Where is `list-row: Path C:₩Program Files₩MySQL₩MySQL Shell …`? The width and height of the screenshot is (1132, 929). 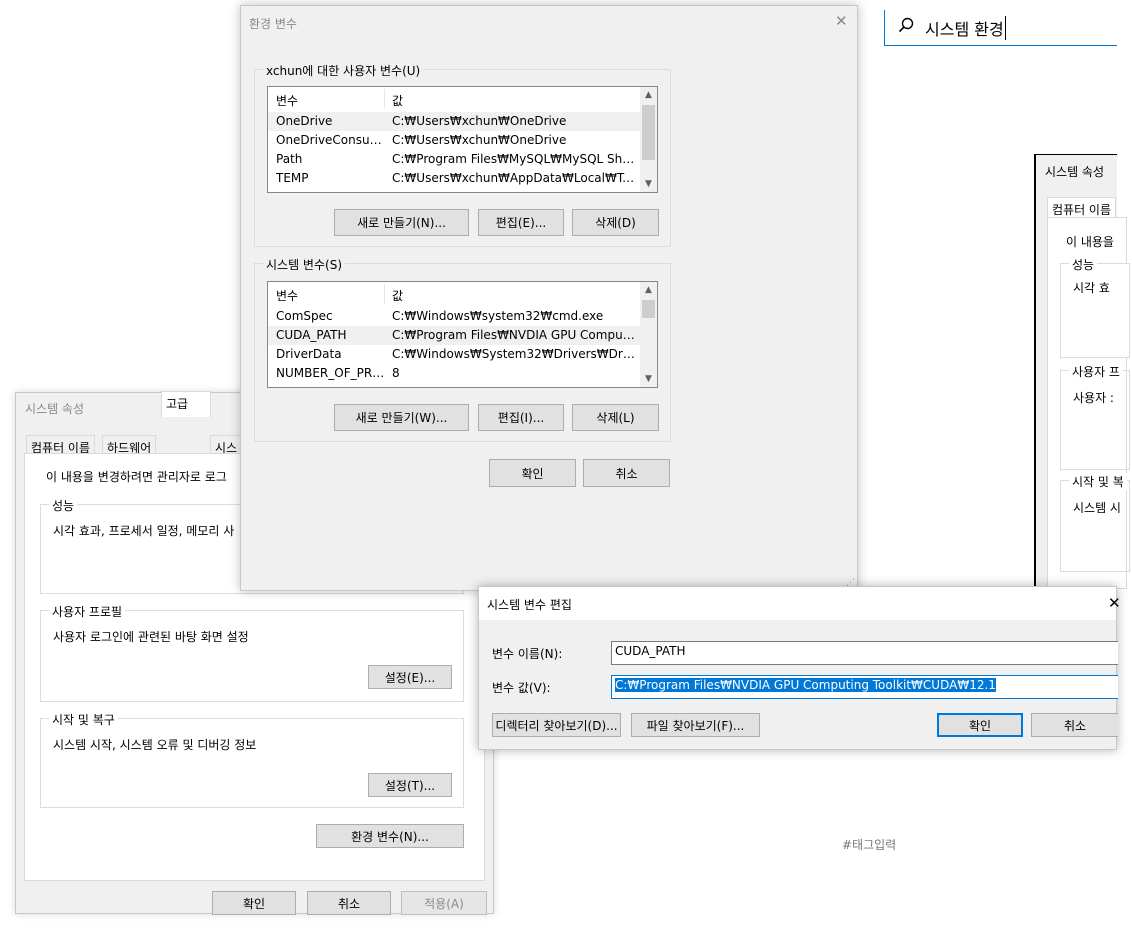
list-row: Path C:₩Program Files₩MySQL₩MySQL Shell … is located at coordinates (454, 159).